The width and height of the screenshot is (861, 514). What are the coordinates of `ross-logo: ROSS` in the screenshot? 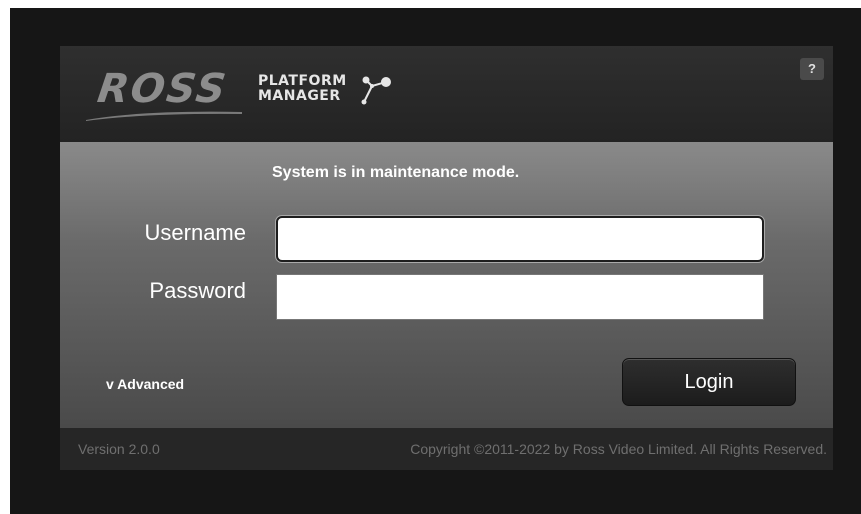 It's located at (162, 89).